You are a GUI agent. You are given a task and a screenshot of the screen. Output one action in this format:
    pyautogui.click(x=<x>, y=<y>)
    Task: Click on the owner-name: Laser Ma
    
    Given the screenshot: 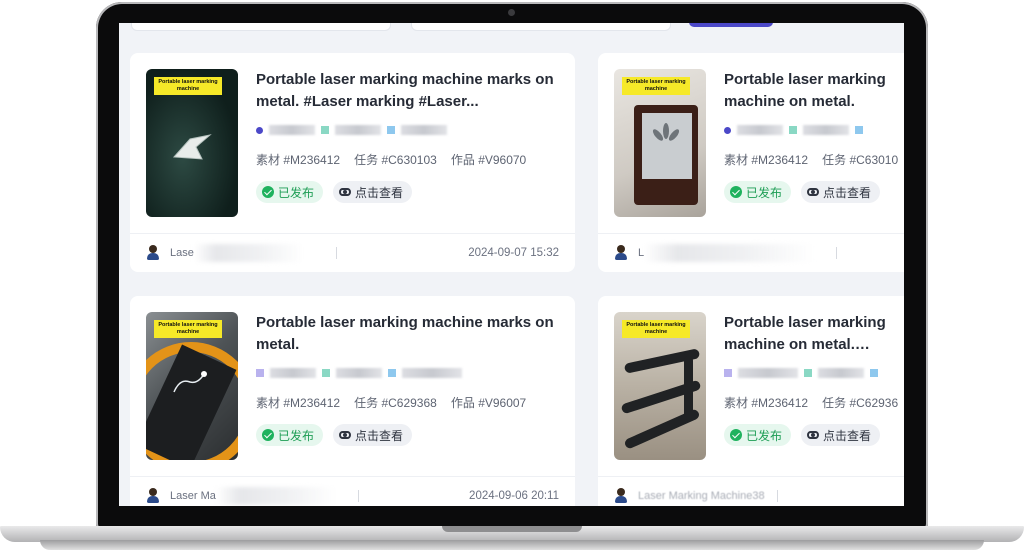 What is the action you would take?
    pyautogui.click(x=193, y=496)
    